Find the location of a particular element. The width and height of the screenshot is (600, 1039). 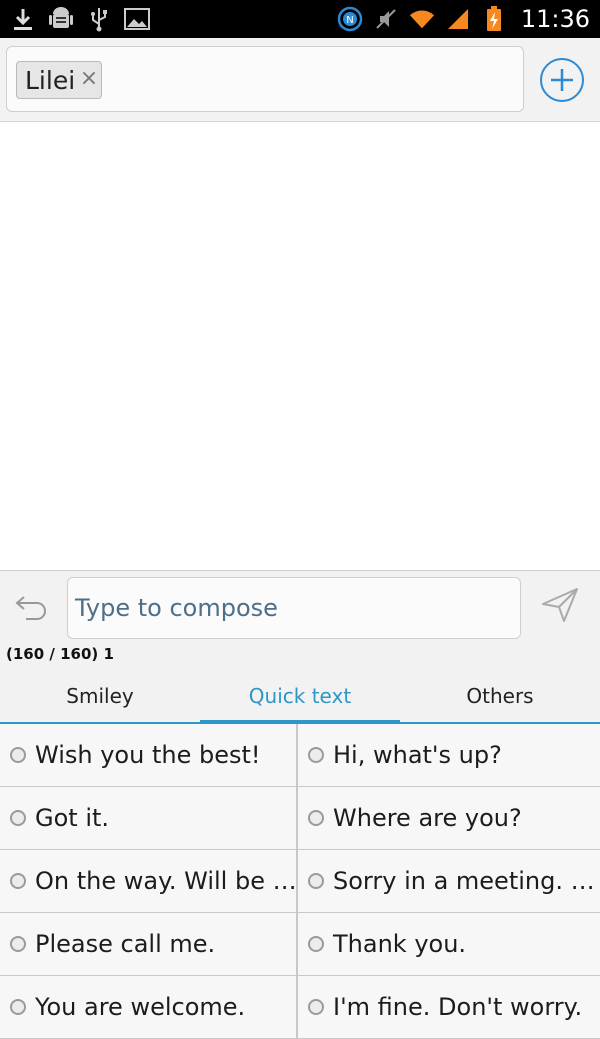

quick-text-label: I'm fine. Don't worry. is located at coordinates (458, 1007).